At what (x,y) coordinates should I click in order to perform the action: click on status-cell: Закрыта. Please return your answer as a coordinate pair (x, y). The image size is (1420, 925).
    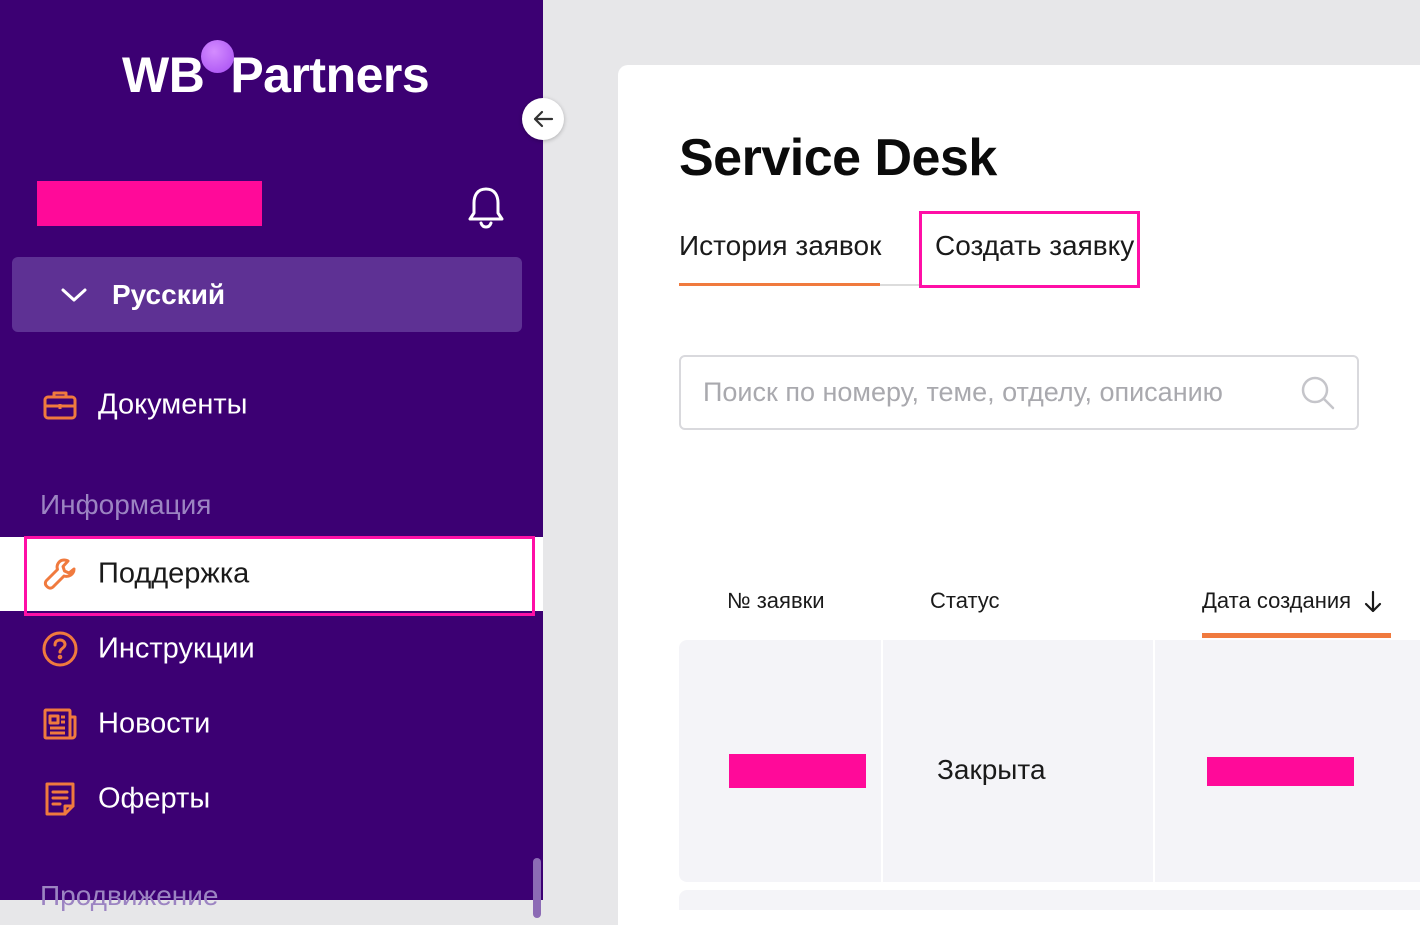
    Looking at the image, I should click on (991, 769).